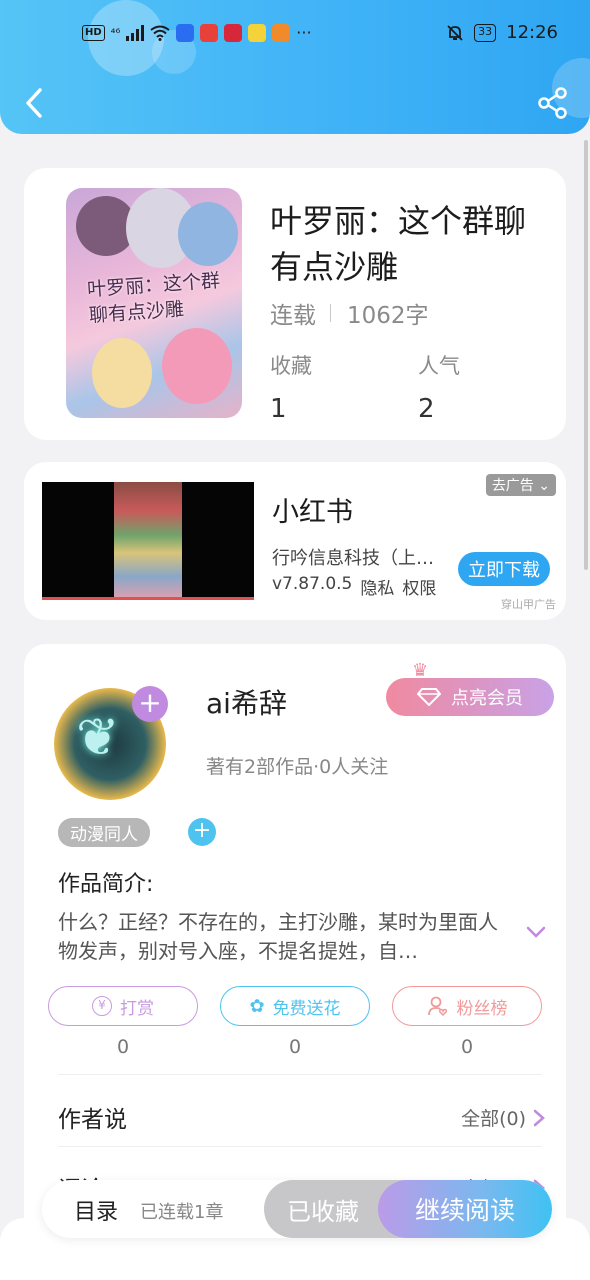  Describe the element at coordinates (137, 1008) in the screenshot. I see `tip-label: 打赏` at that location.